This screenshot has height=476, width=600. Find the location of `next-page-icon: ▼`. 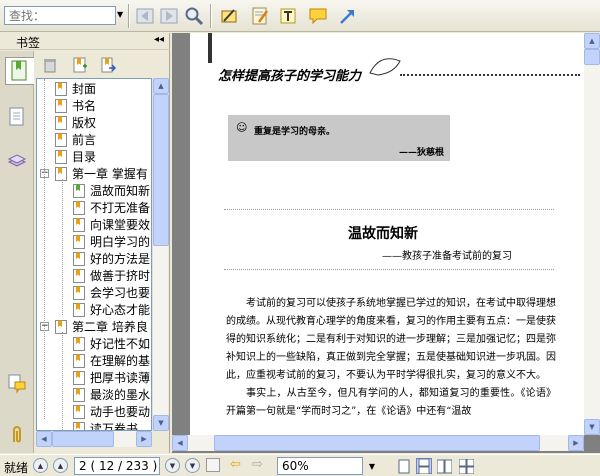

next-page-icon: ▼ is located at coordinates (172, 465).